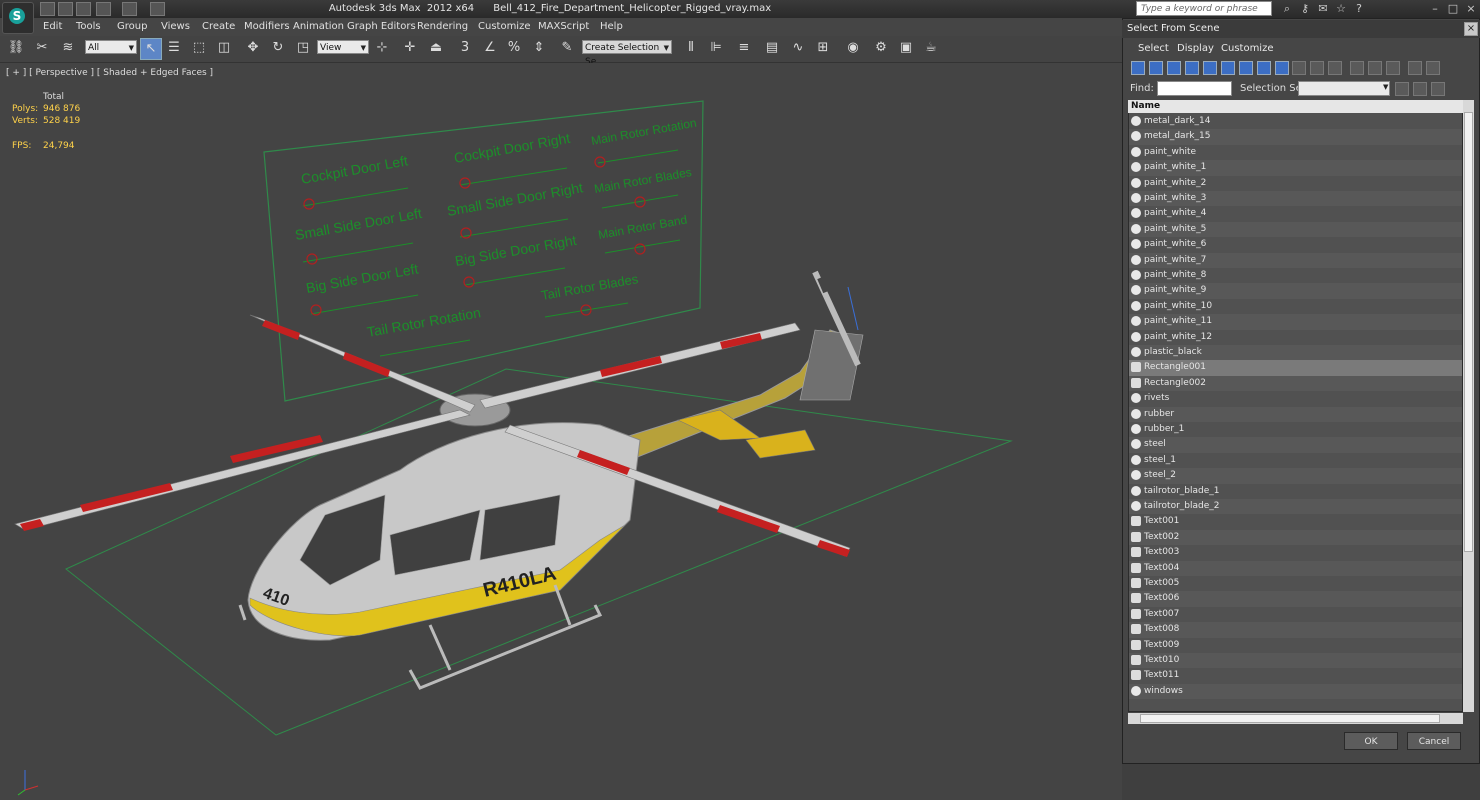 This screenshot has width=1480, height=800. What do you see at coordinates (465, 48) in the screenshot?
I see `snaps-toggle-icon: 3` at bounding box center [465, 48].